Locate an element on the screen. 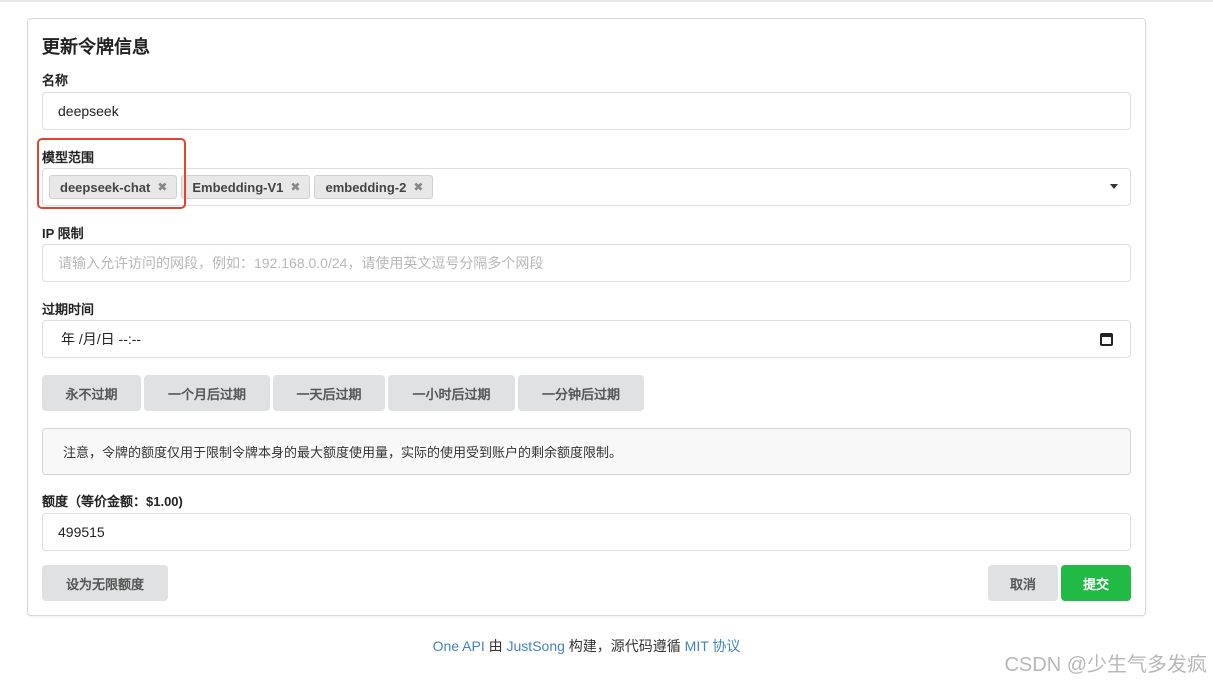 This screenshot has width=1213, height=682. form-title: 更新令牌信息 is located at coordinates (96, 47).